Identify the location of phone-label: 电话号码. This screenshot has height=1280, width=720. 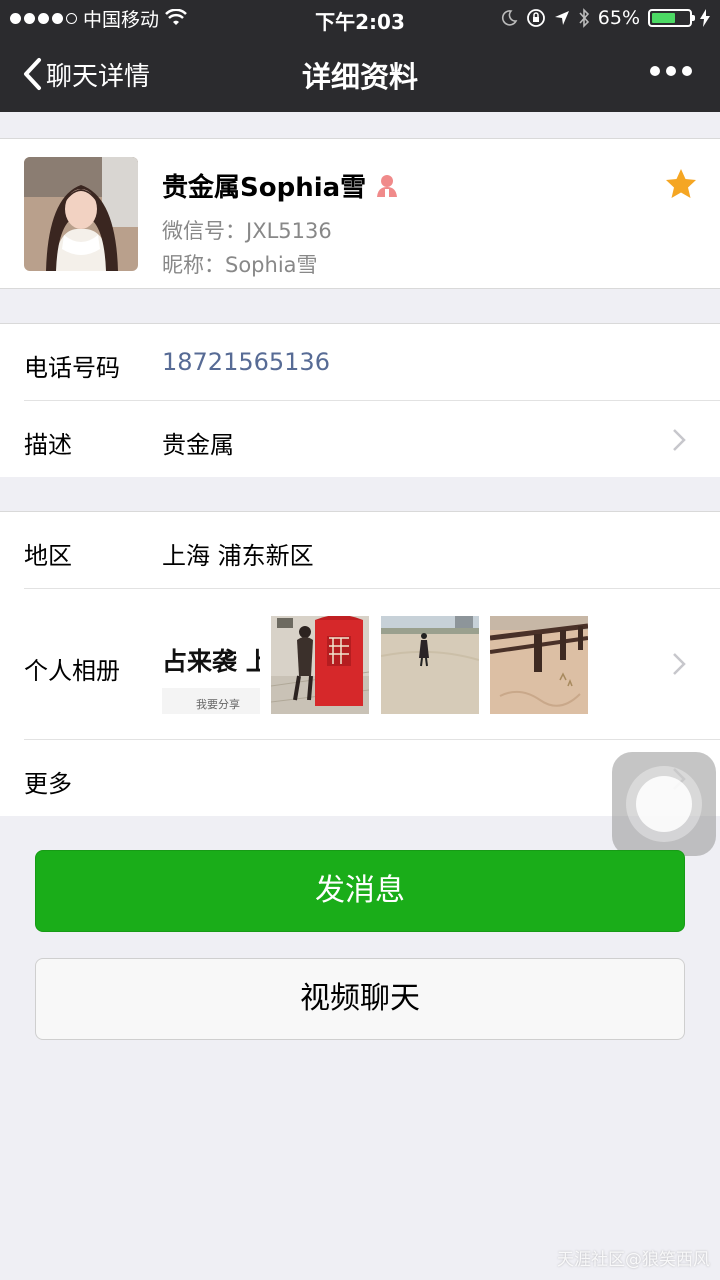
(72, 368).